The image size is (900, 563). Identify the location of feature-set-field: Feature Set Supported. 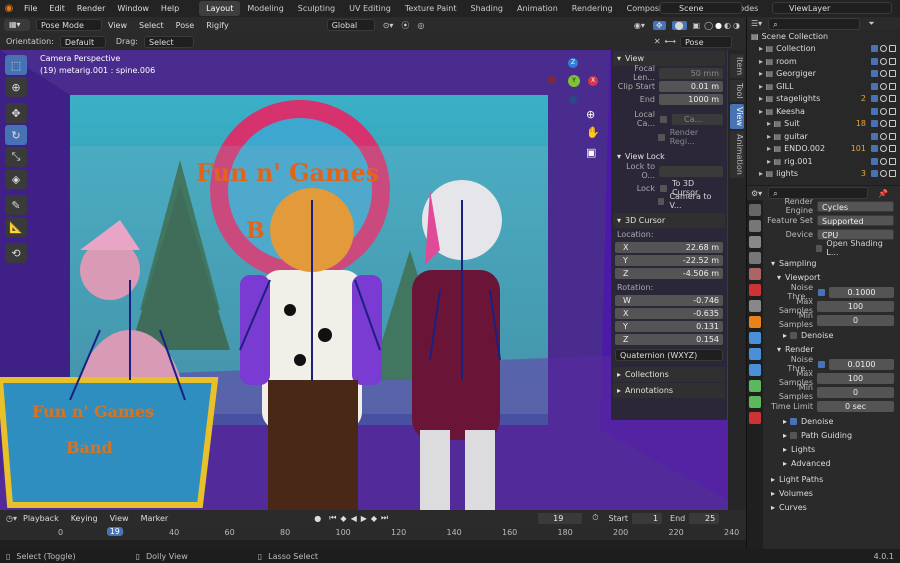
(830, 220).